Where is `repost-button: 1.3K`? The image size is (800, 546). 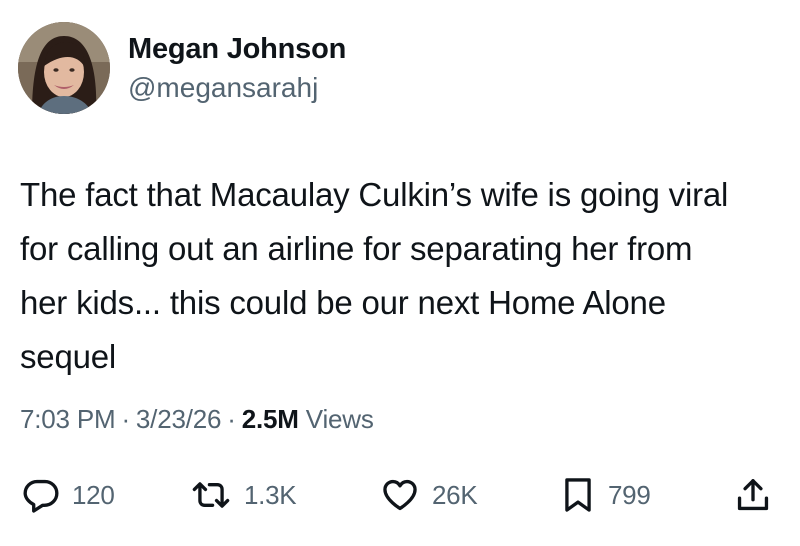
repost-button: 1.3K is located at coordinates (243, 495).